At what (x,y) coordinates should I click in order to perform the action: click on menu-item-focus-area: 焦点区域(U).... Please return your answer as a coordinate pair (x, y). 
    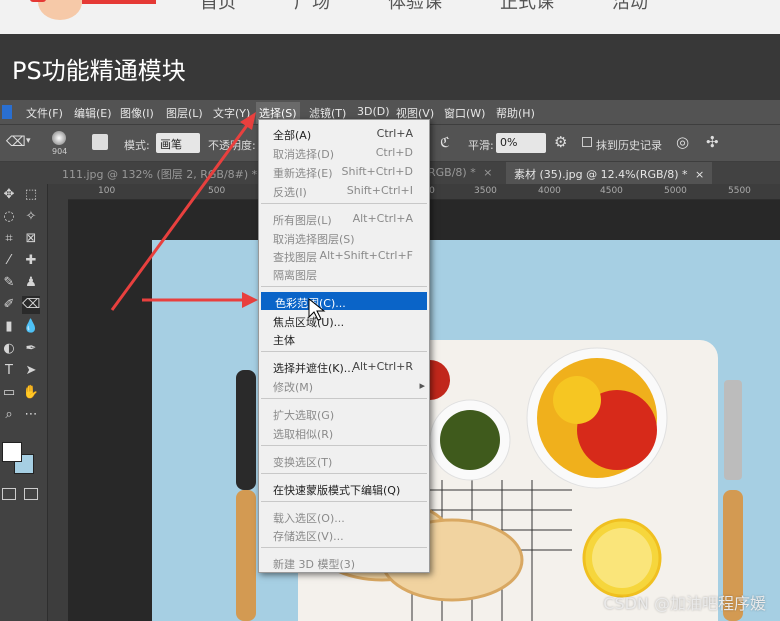
    Looking at the image, I should click on (344, 320).